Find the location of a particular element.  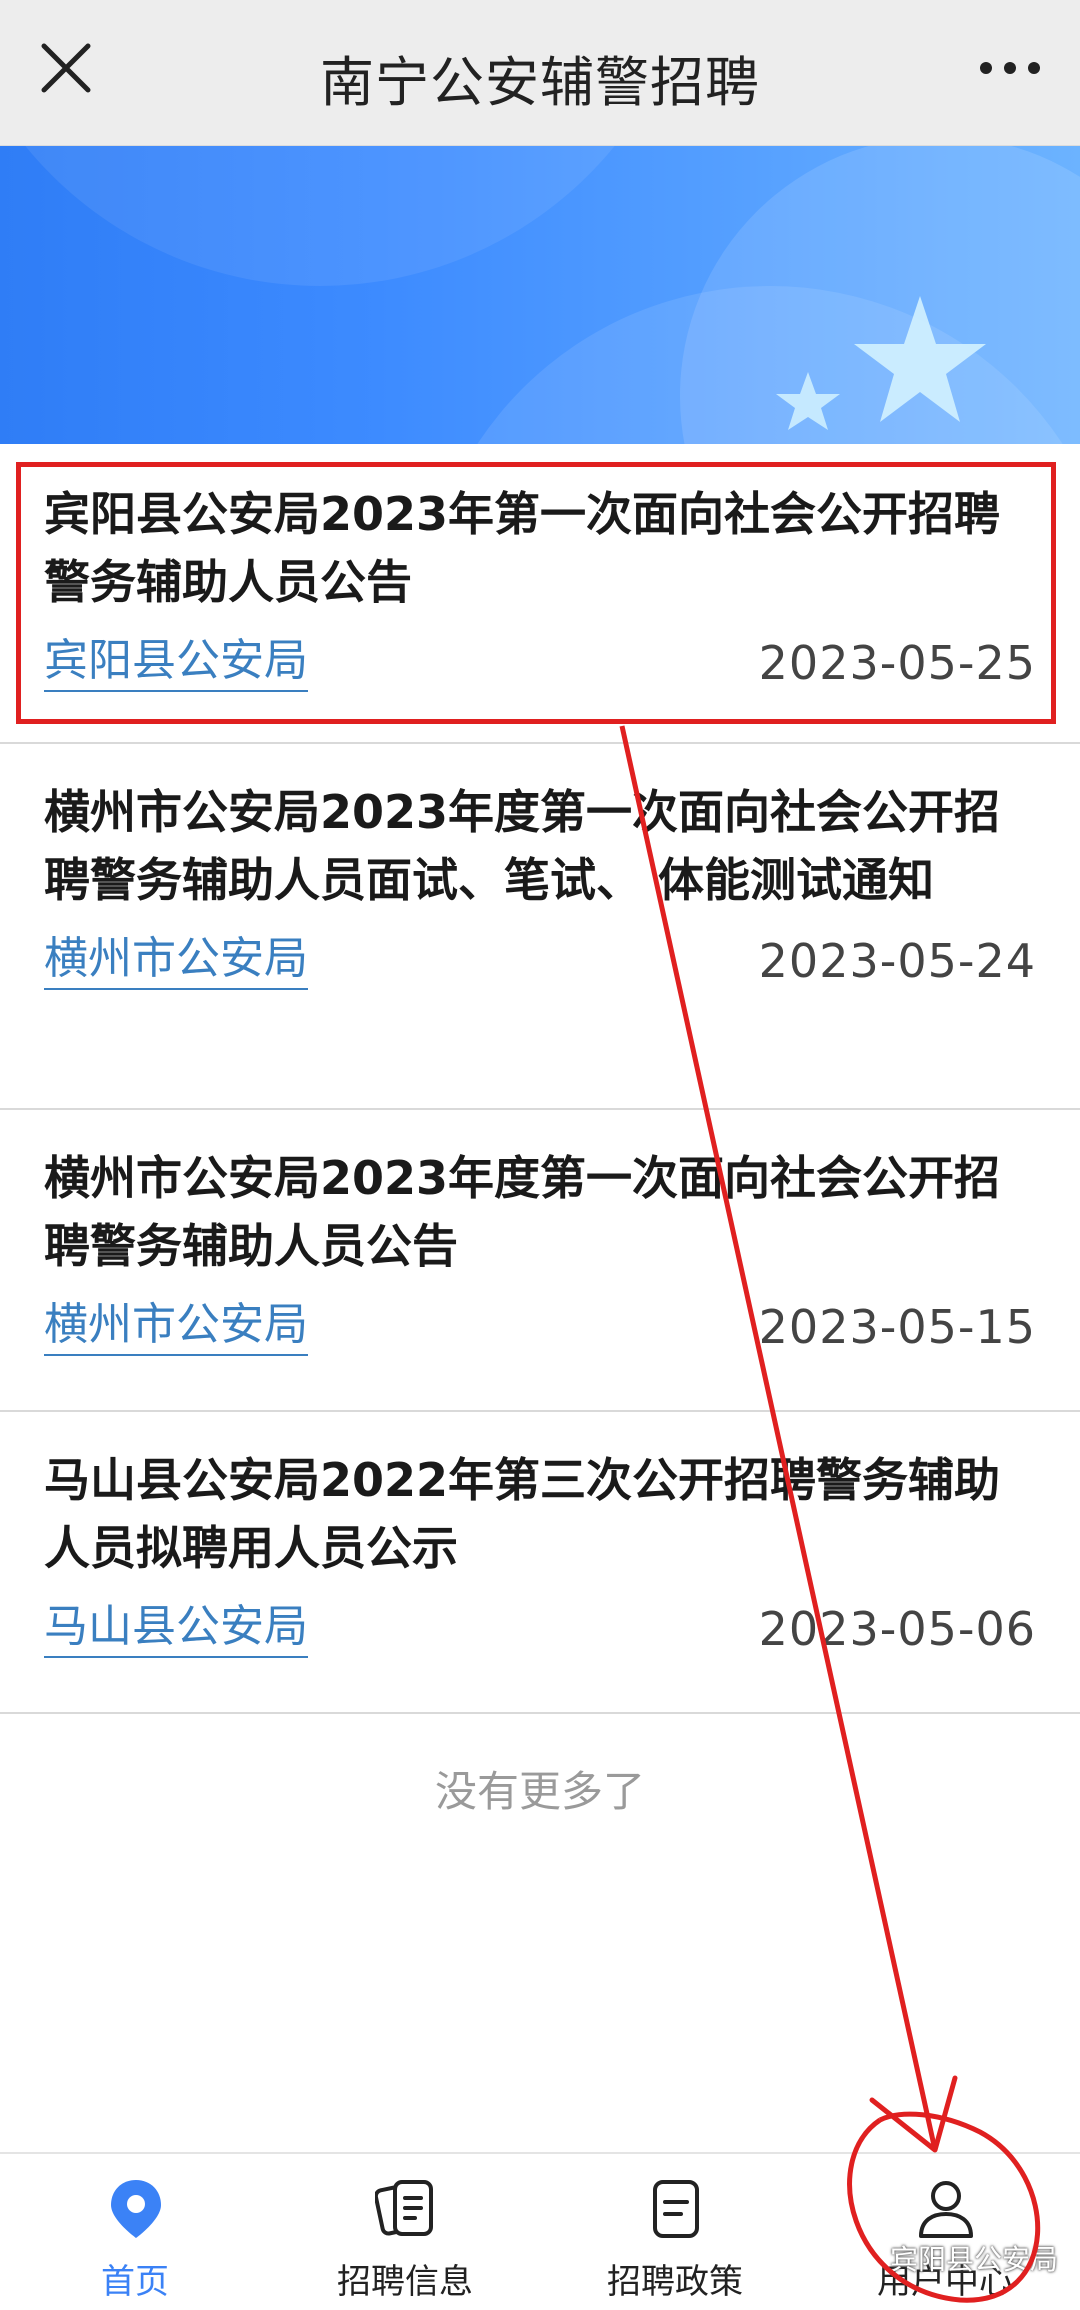

tab-home: 首页 is located at coordinates (135, 2232).